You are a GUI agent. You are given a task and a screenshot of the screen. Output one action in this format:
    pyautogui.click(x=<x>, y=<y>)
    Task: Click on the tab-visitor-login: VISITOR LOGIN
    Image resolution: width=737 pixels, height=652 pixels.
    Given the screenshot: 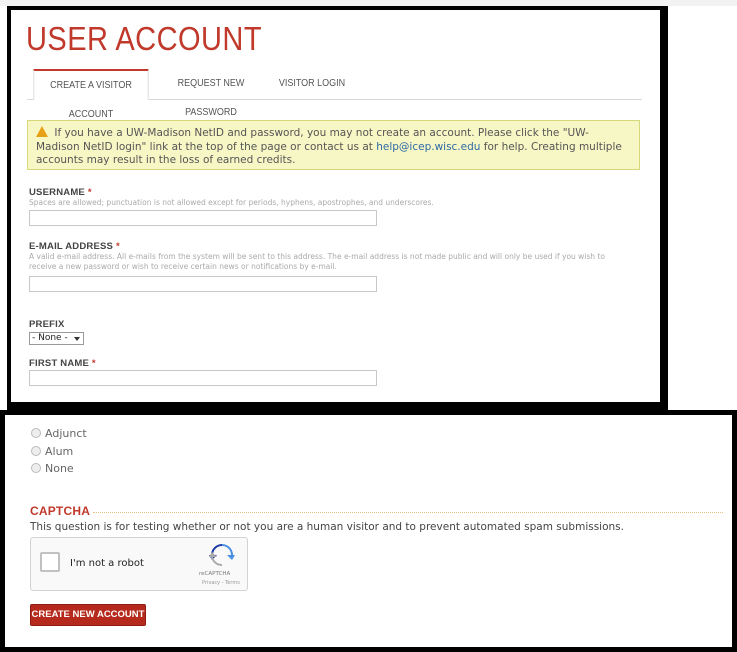 What is the action you would take?
    pyautogui.click(x=312, y=83)
    